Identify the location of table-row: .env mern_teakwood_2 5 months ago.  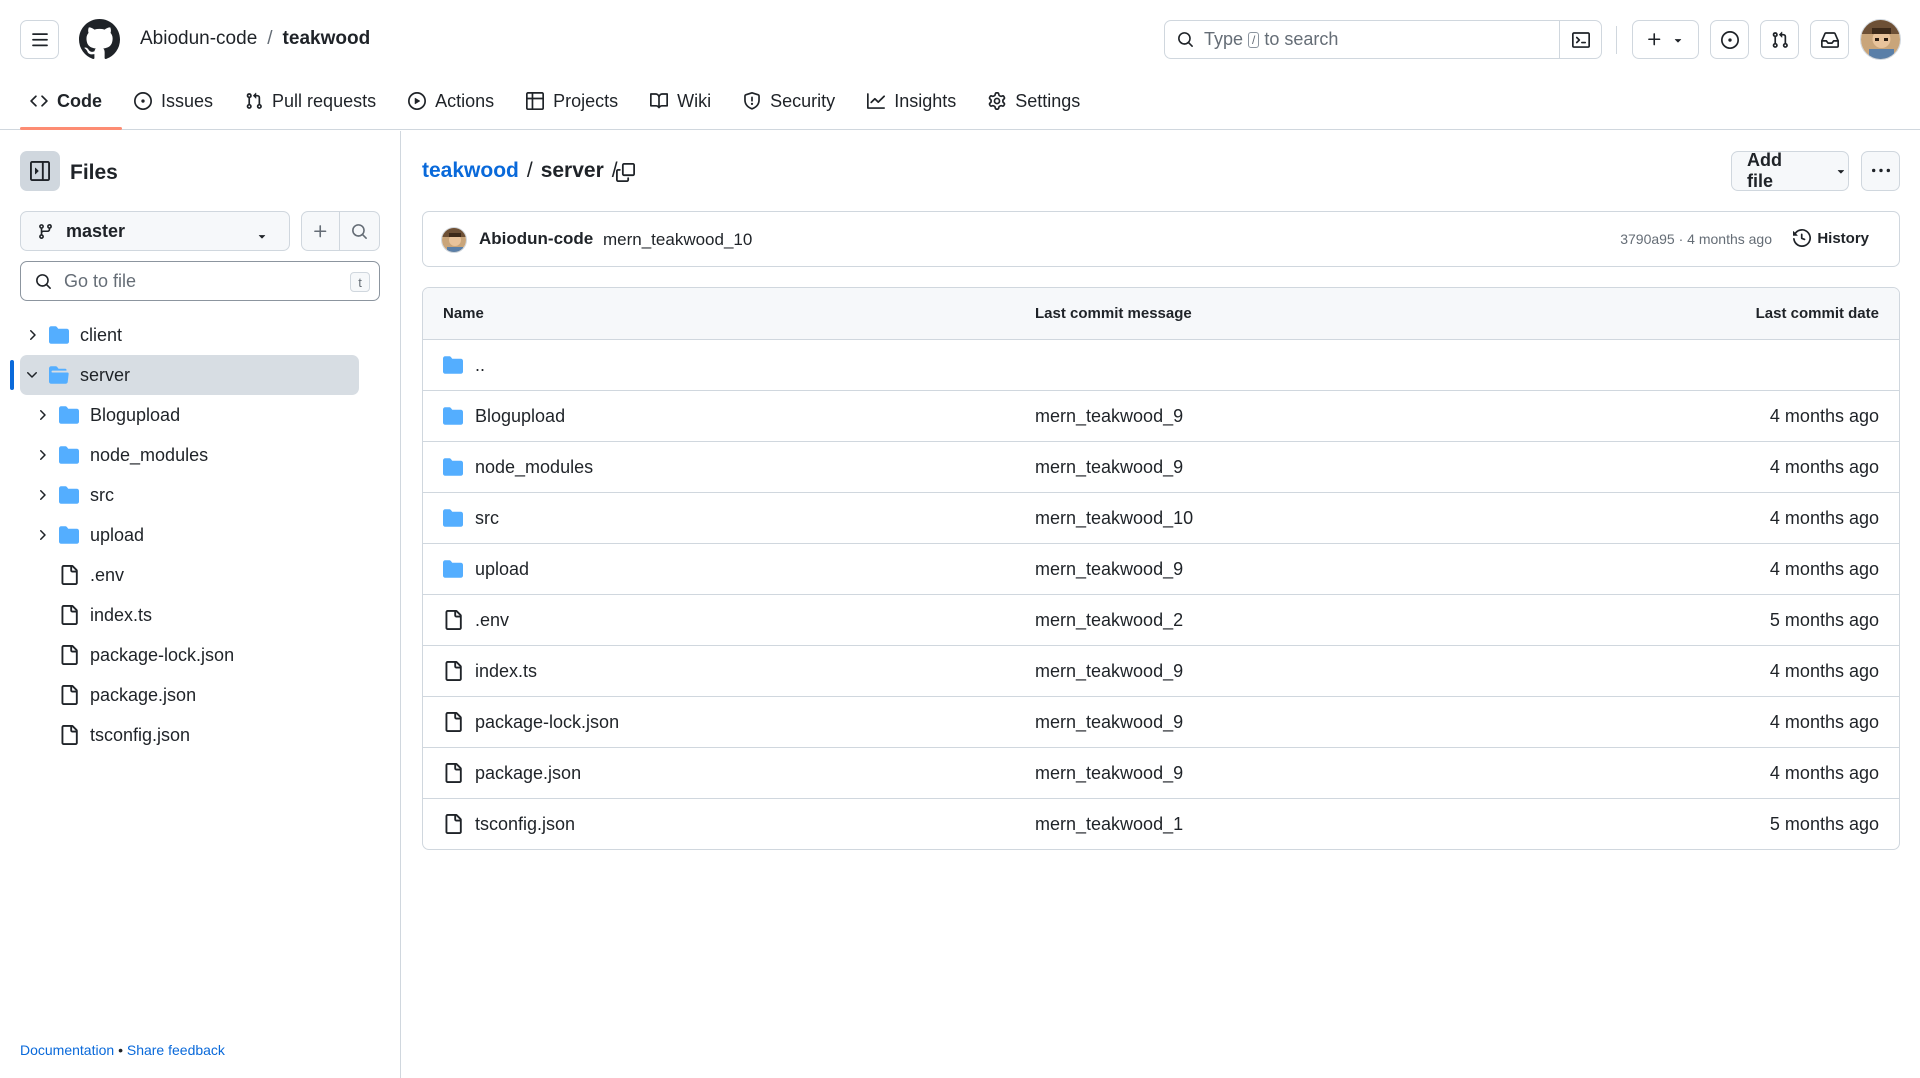
(1161, 619).